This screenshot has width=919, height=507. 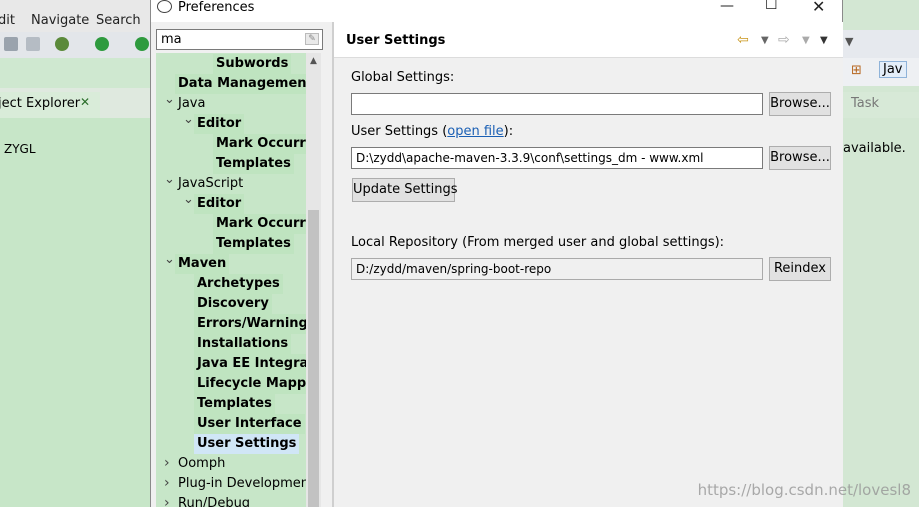 I want to click on forward-menu-icon: ▼, so click(x=806, y=40).